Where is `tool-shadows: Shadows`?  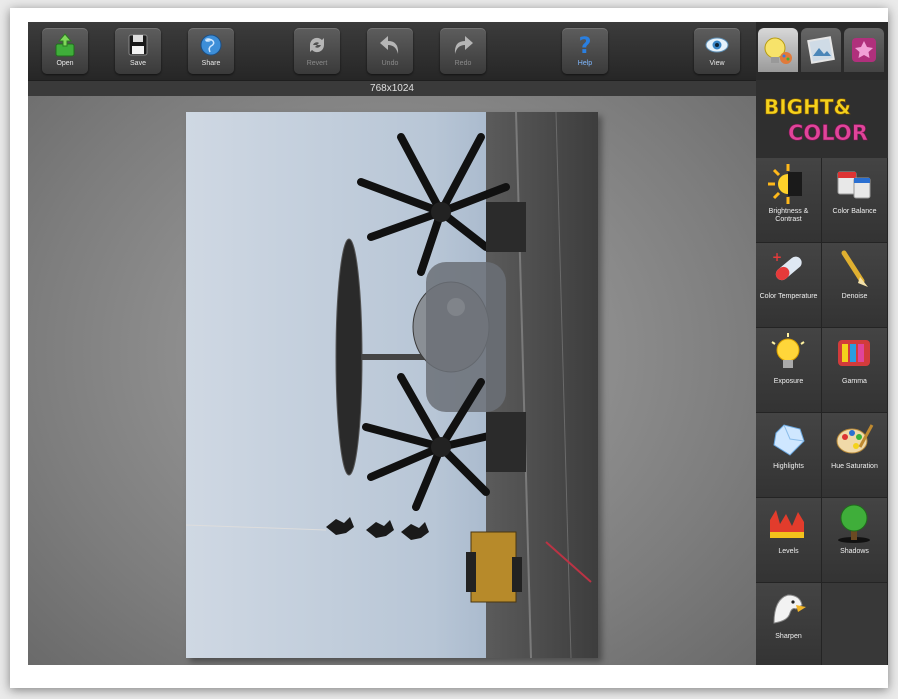 tool-shadows: Shadows is located at coordinates (855, 540).